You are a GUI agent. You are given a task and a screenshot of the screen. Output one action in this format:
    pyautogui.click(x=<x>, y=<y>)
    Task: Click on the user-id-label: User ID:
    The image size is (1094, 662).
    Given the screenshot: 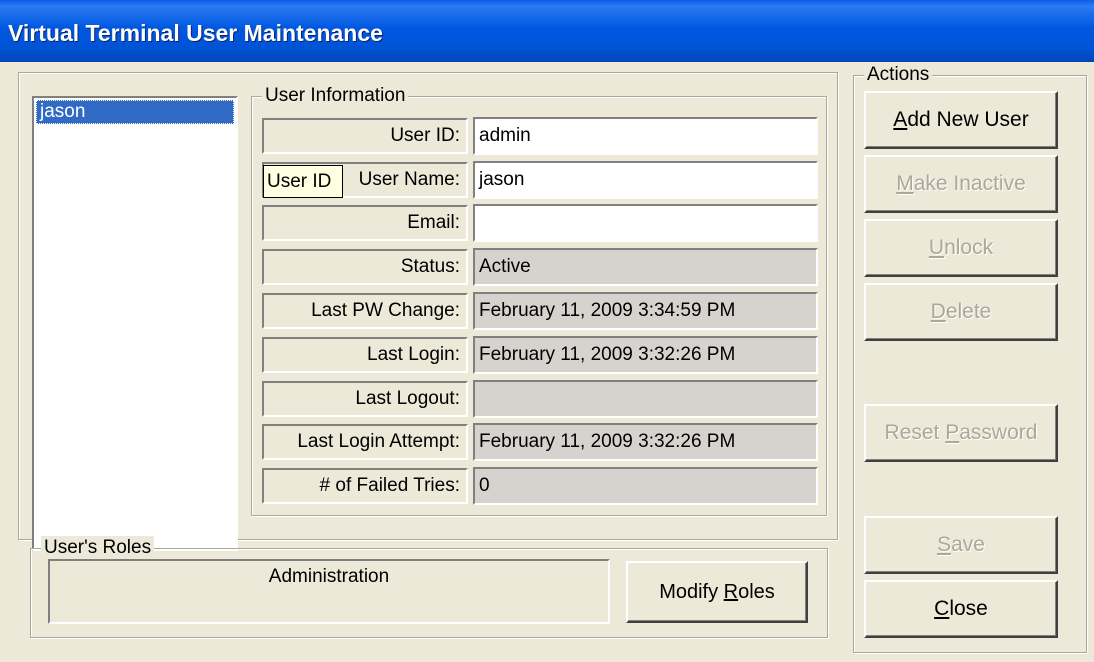 What is the action you would take?
    pyautogui.click(x=365, y=136)
    